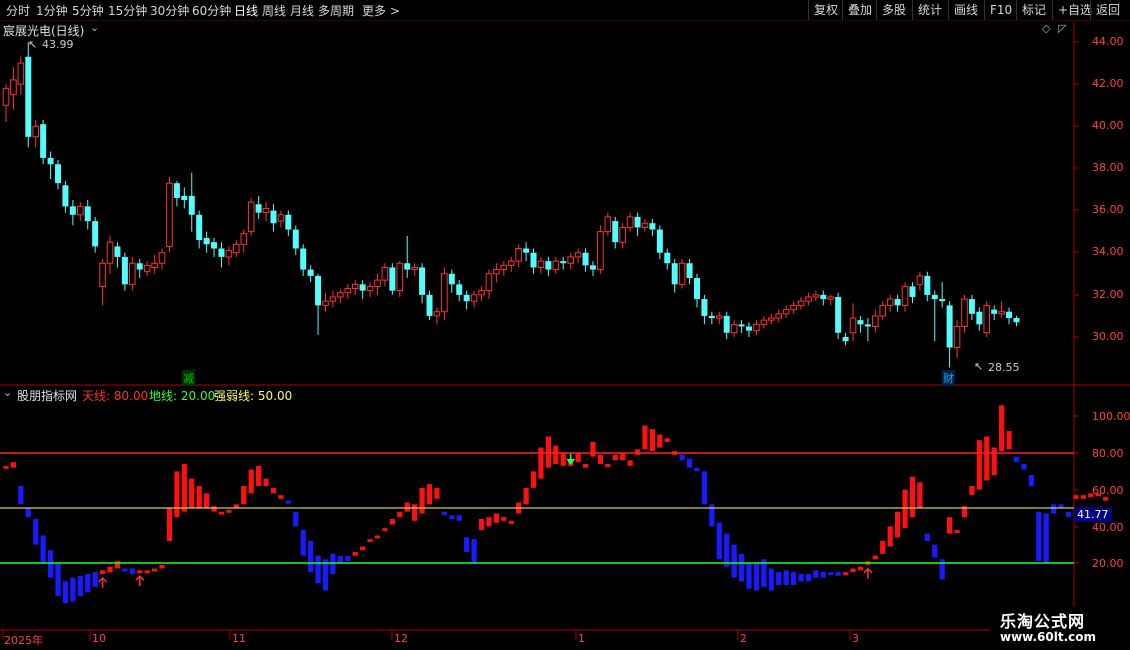  Describe the element at coordinates (94, 27) in the screenshot. I see `title-dropdown-icon: ⌄` at that location.